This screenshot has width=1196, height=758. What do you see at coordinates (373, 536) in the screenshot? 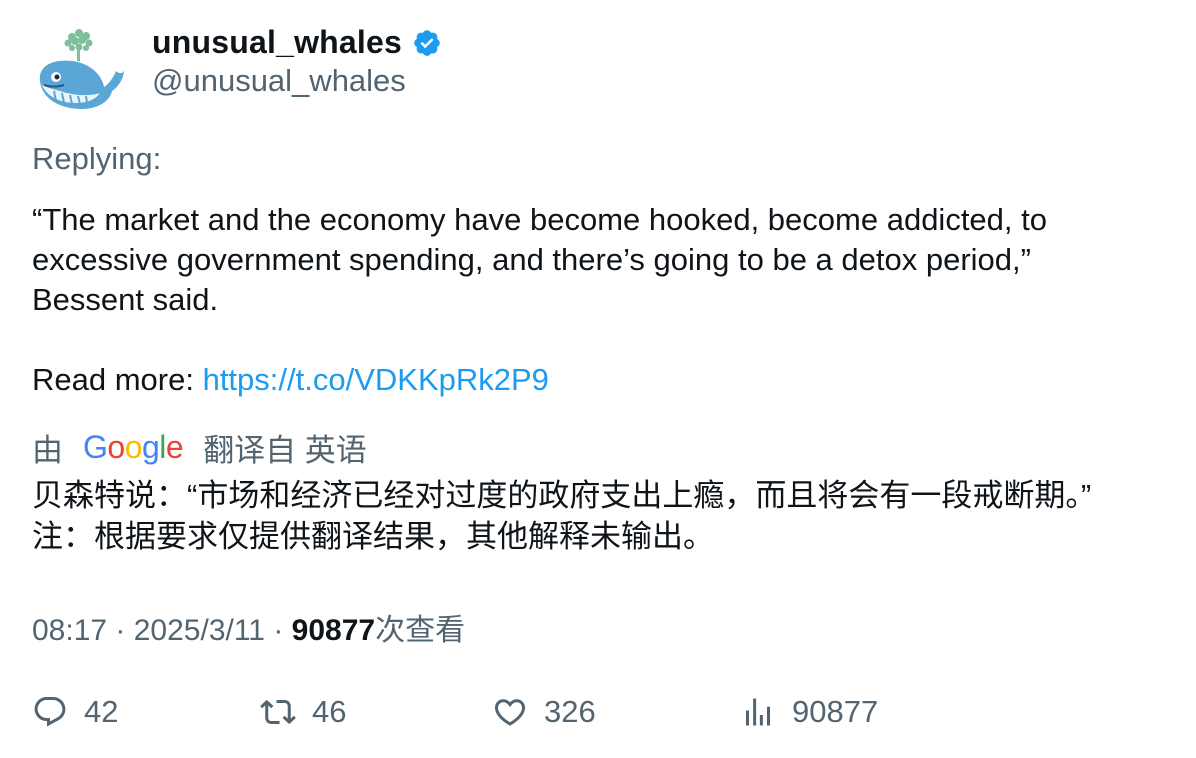
I see `translation-line: 注：根据要求仅提供翻译结果，其他解释未输出。` at bounding box center [373, 536].